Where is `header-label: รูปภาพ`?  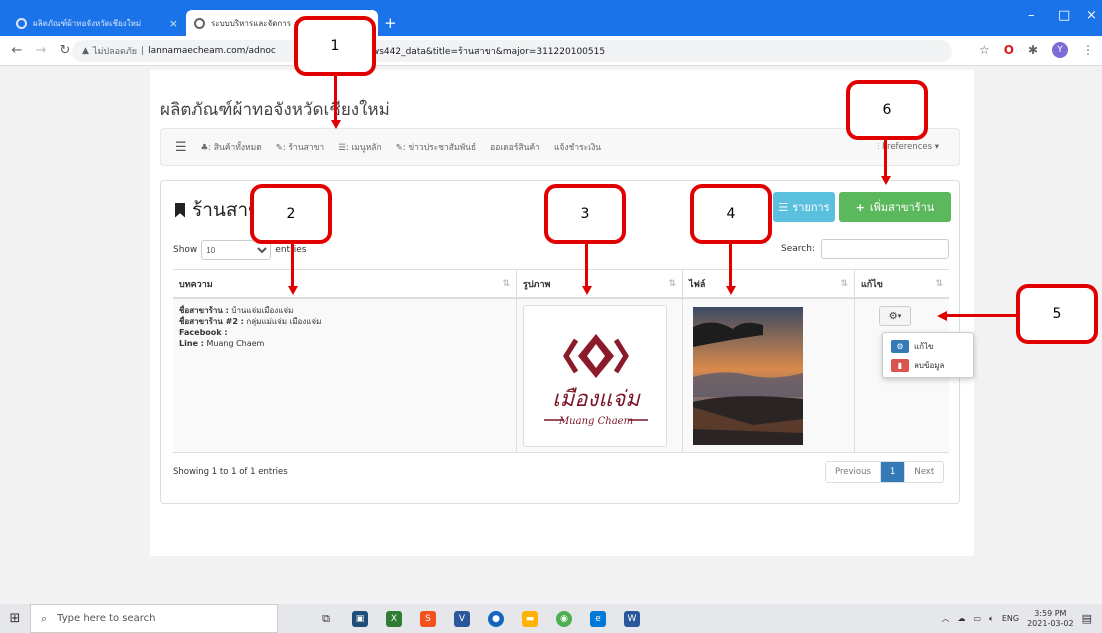 header-label: รูปภาพ is located at coordinates (537, 284).